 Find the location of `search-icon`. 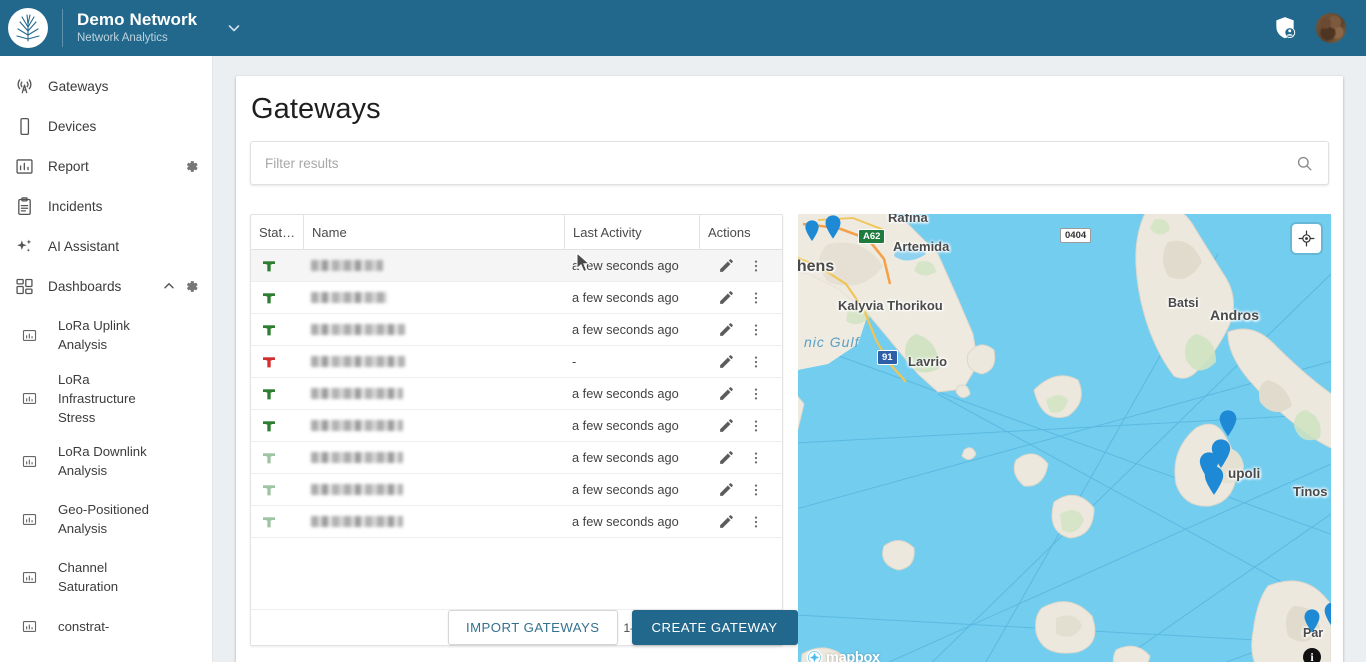

search-icon is located at coordinates (1304, 163).